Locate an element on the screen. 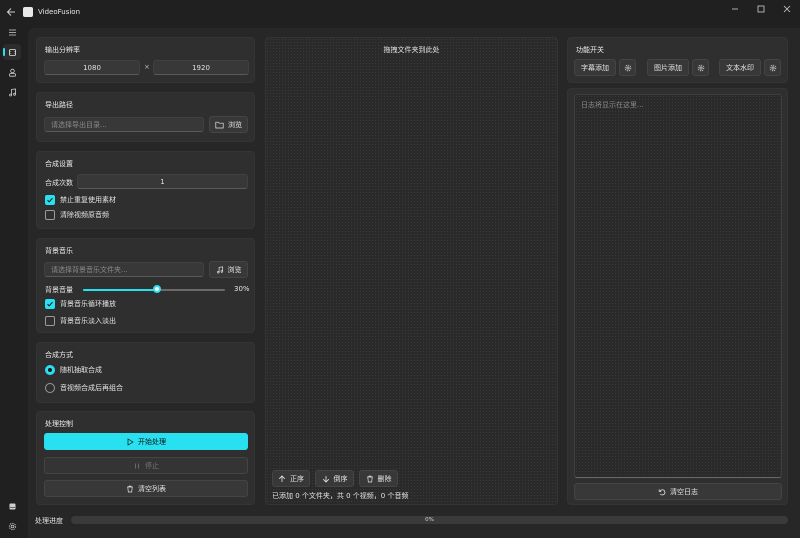 This screenshot has width=800, height=538. start-label: 开始处理 is located at coordinates (152, 441).